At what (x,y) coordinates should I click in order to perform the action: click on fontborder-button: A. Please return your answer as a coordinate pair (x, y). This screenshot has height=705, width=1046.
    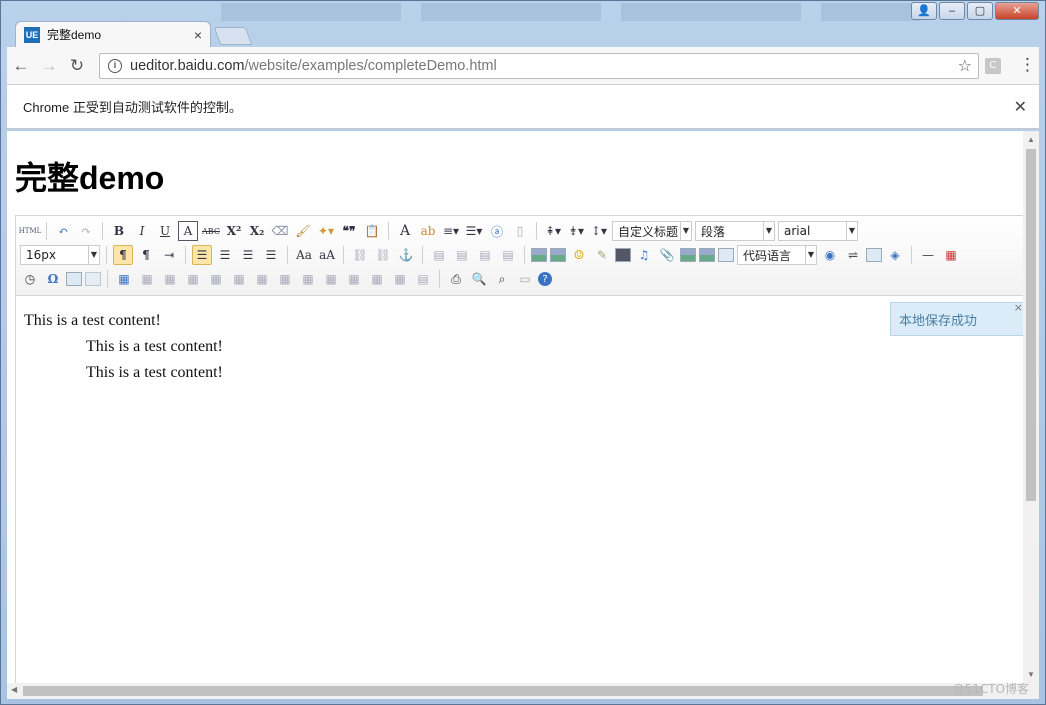
    Looking at the image, I should click on (188, 231).